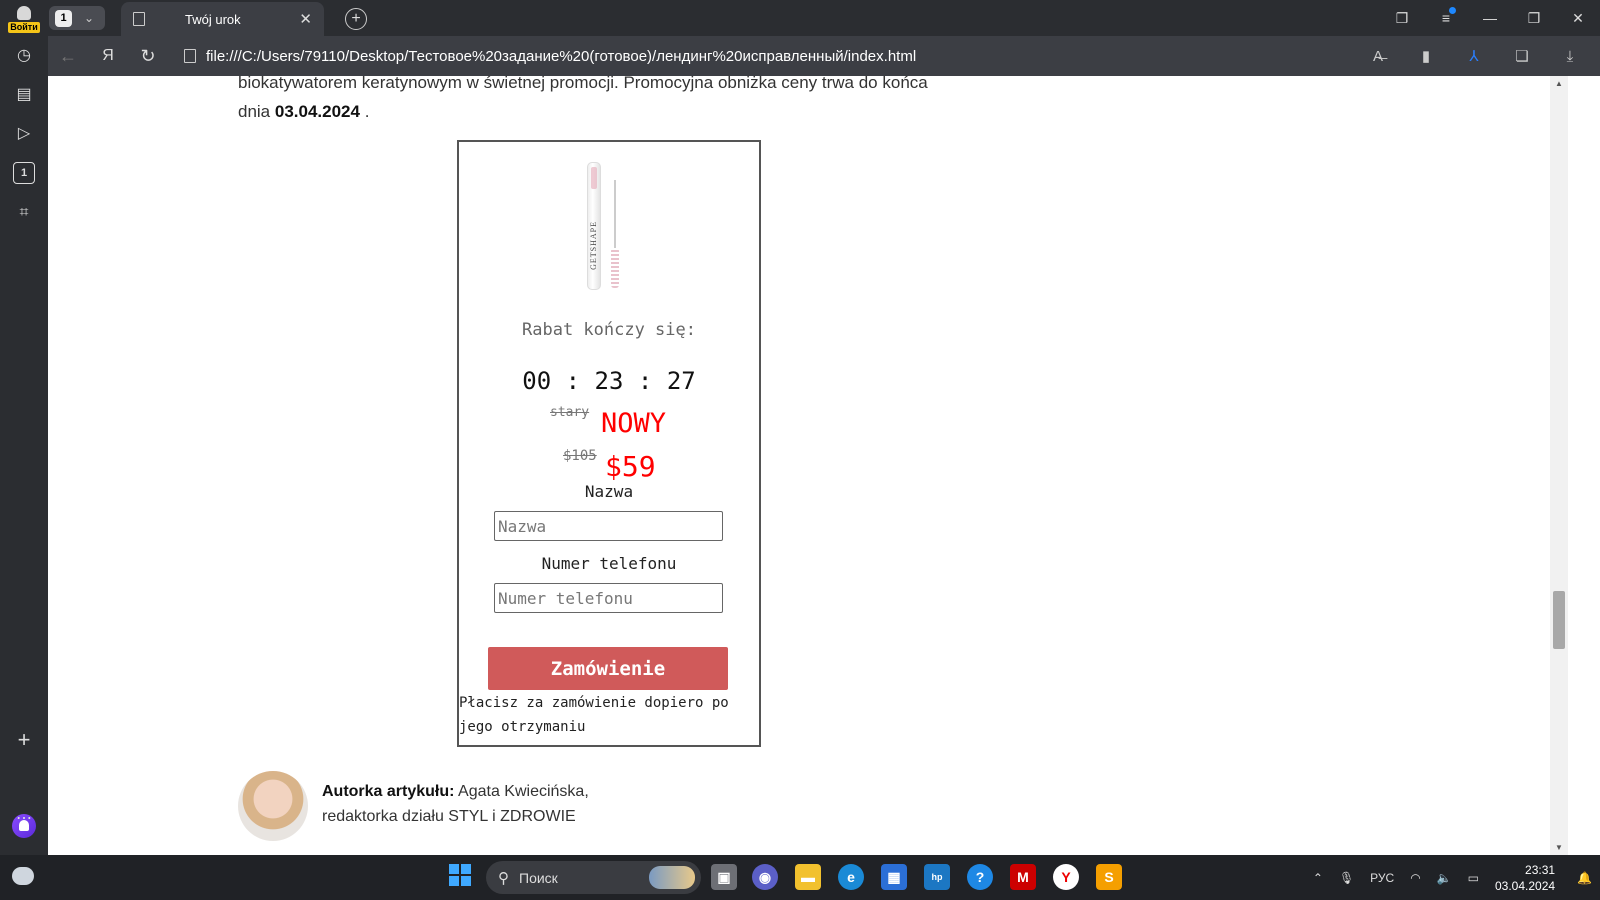  What do you see at coordinates (808, 877) in the screenshot?
I see `file-explorer-icon: ▬` at bounding box center [808, 877].